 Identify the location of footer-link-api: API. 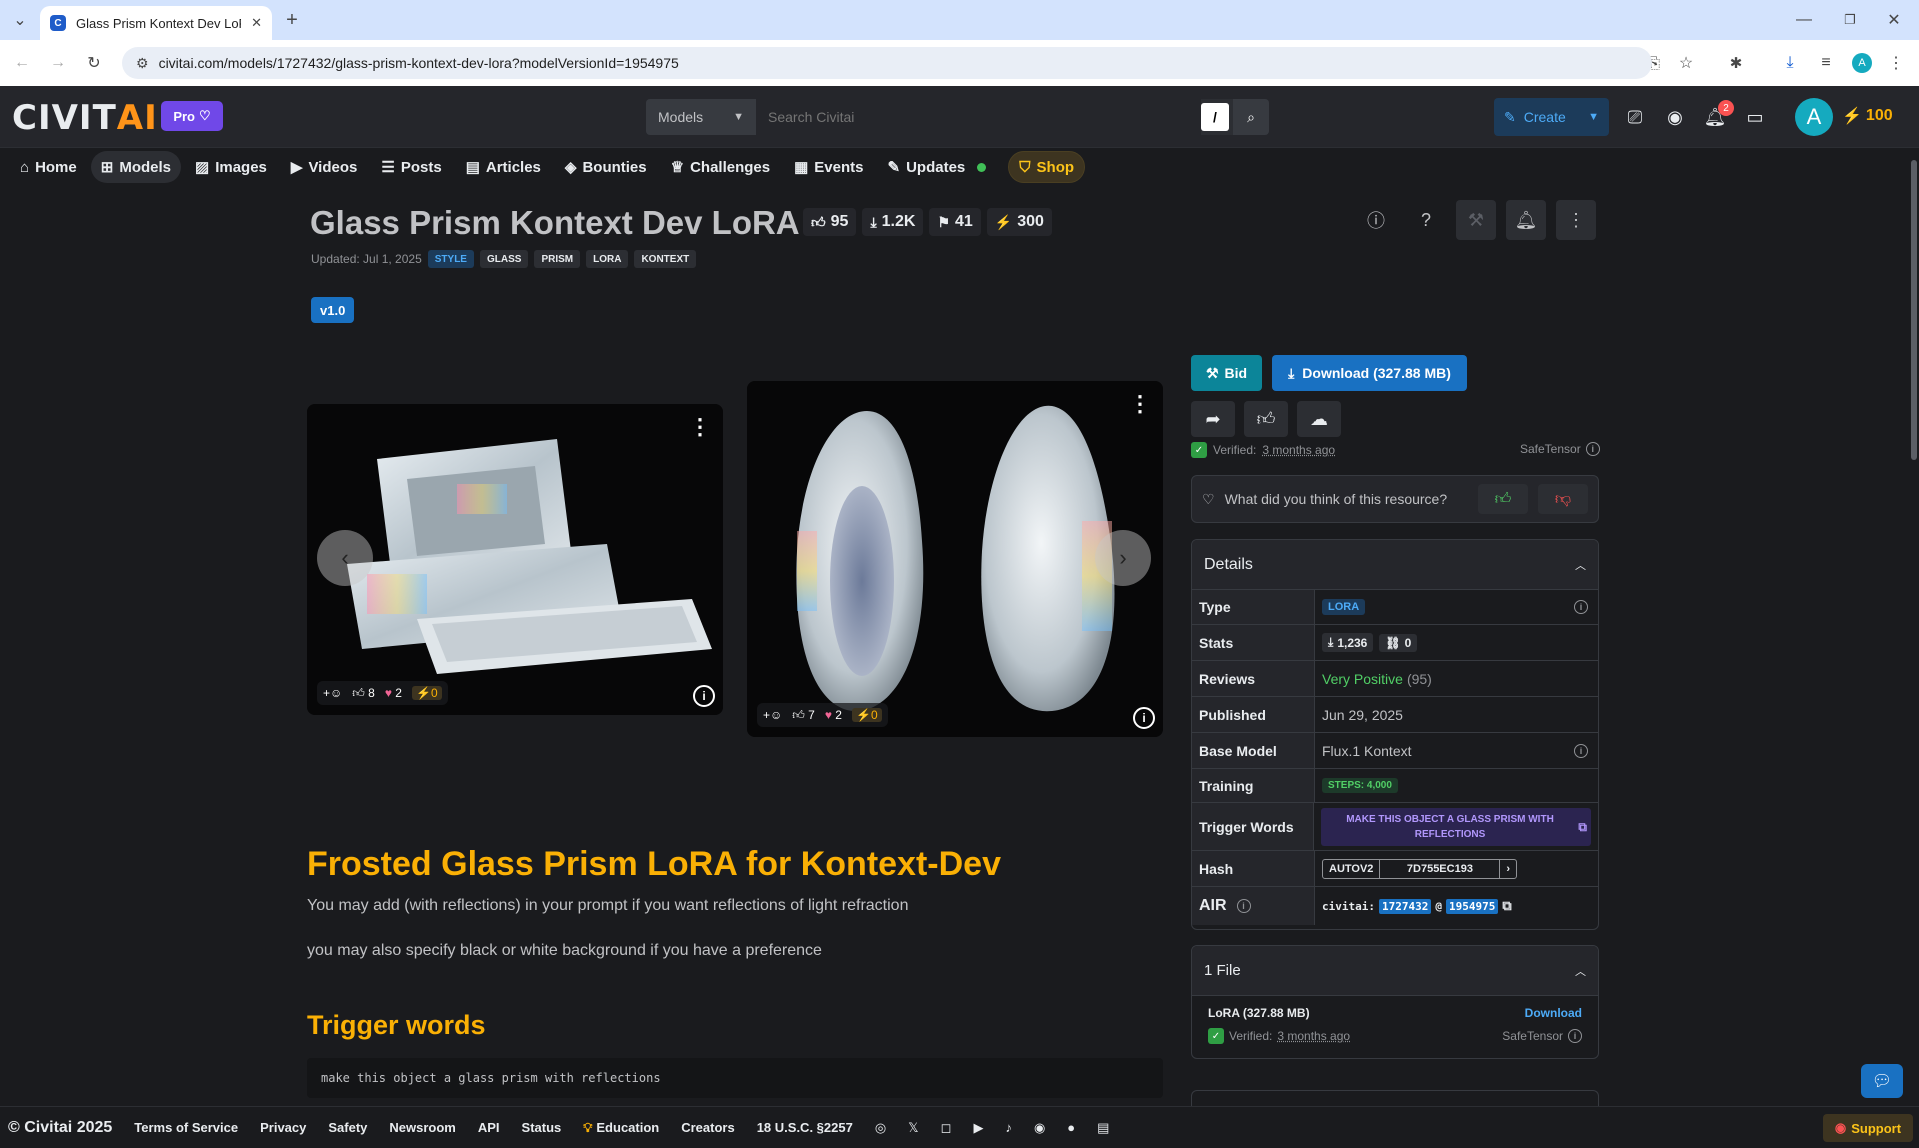
(489, 1127).